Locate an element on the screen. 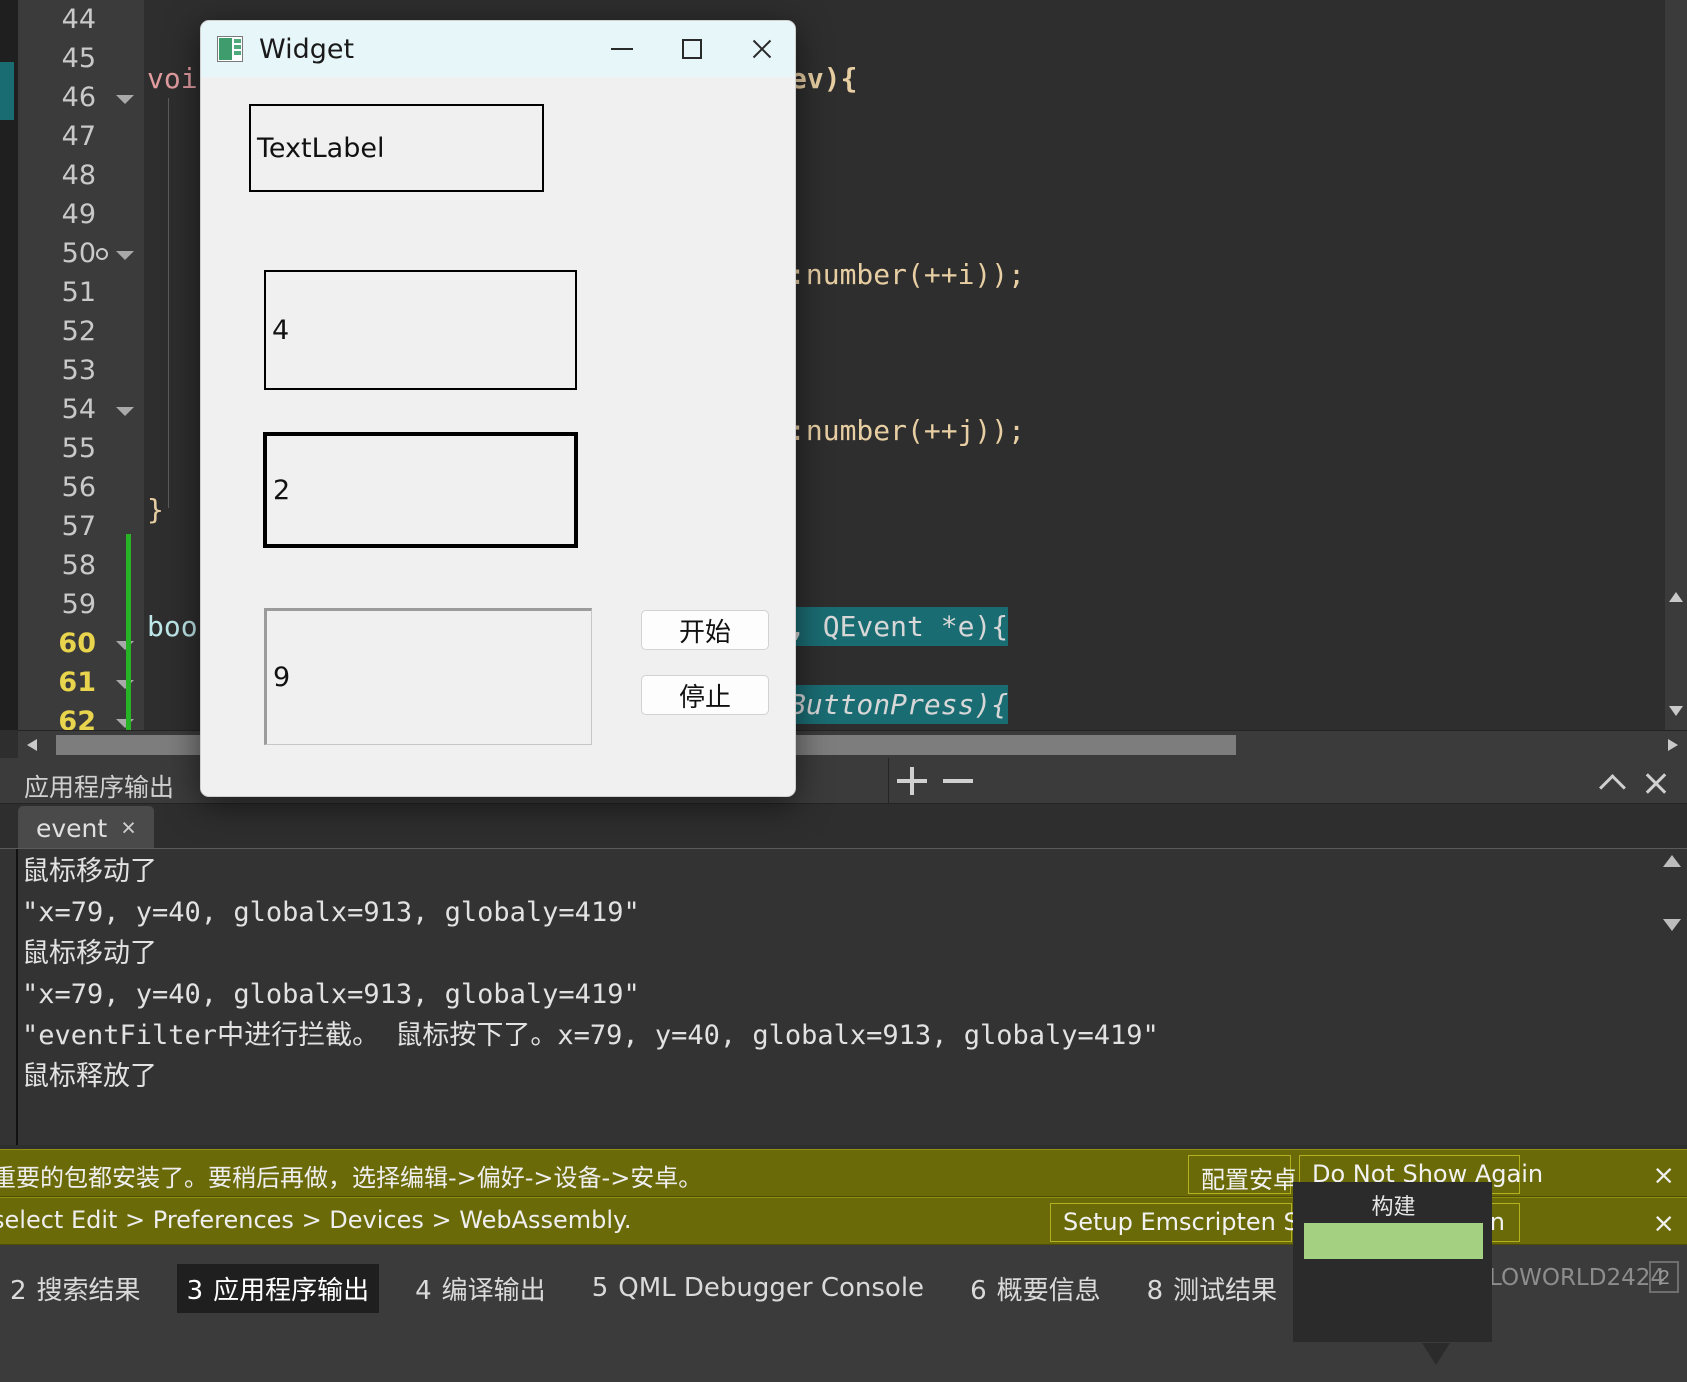 This screenshot has height=1382, width=1687. build-progress-track is located at coordinates (1393, 1241).